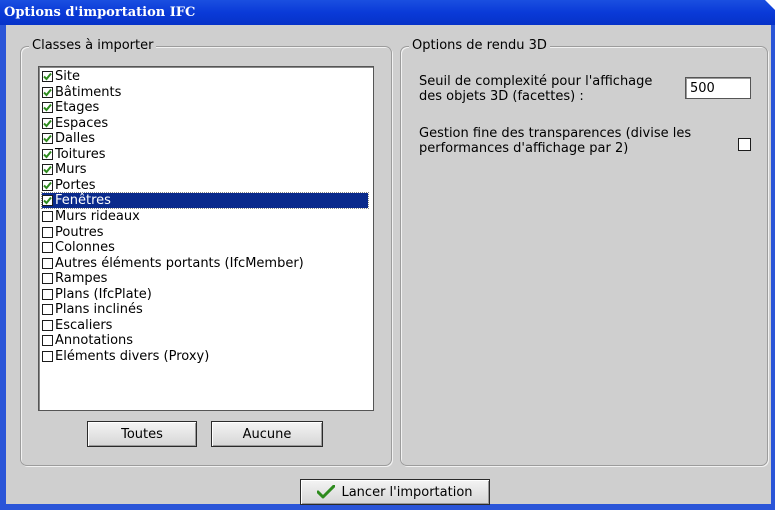 The height and width of the screenshot is (510, 775). I want to click on render-group-title: Options de rendu 3D, so click(479, 45).